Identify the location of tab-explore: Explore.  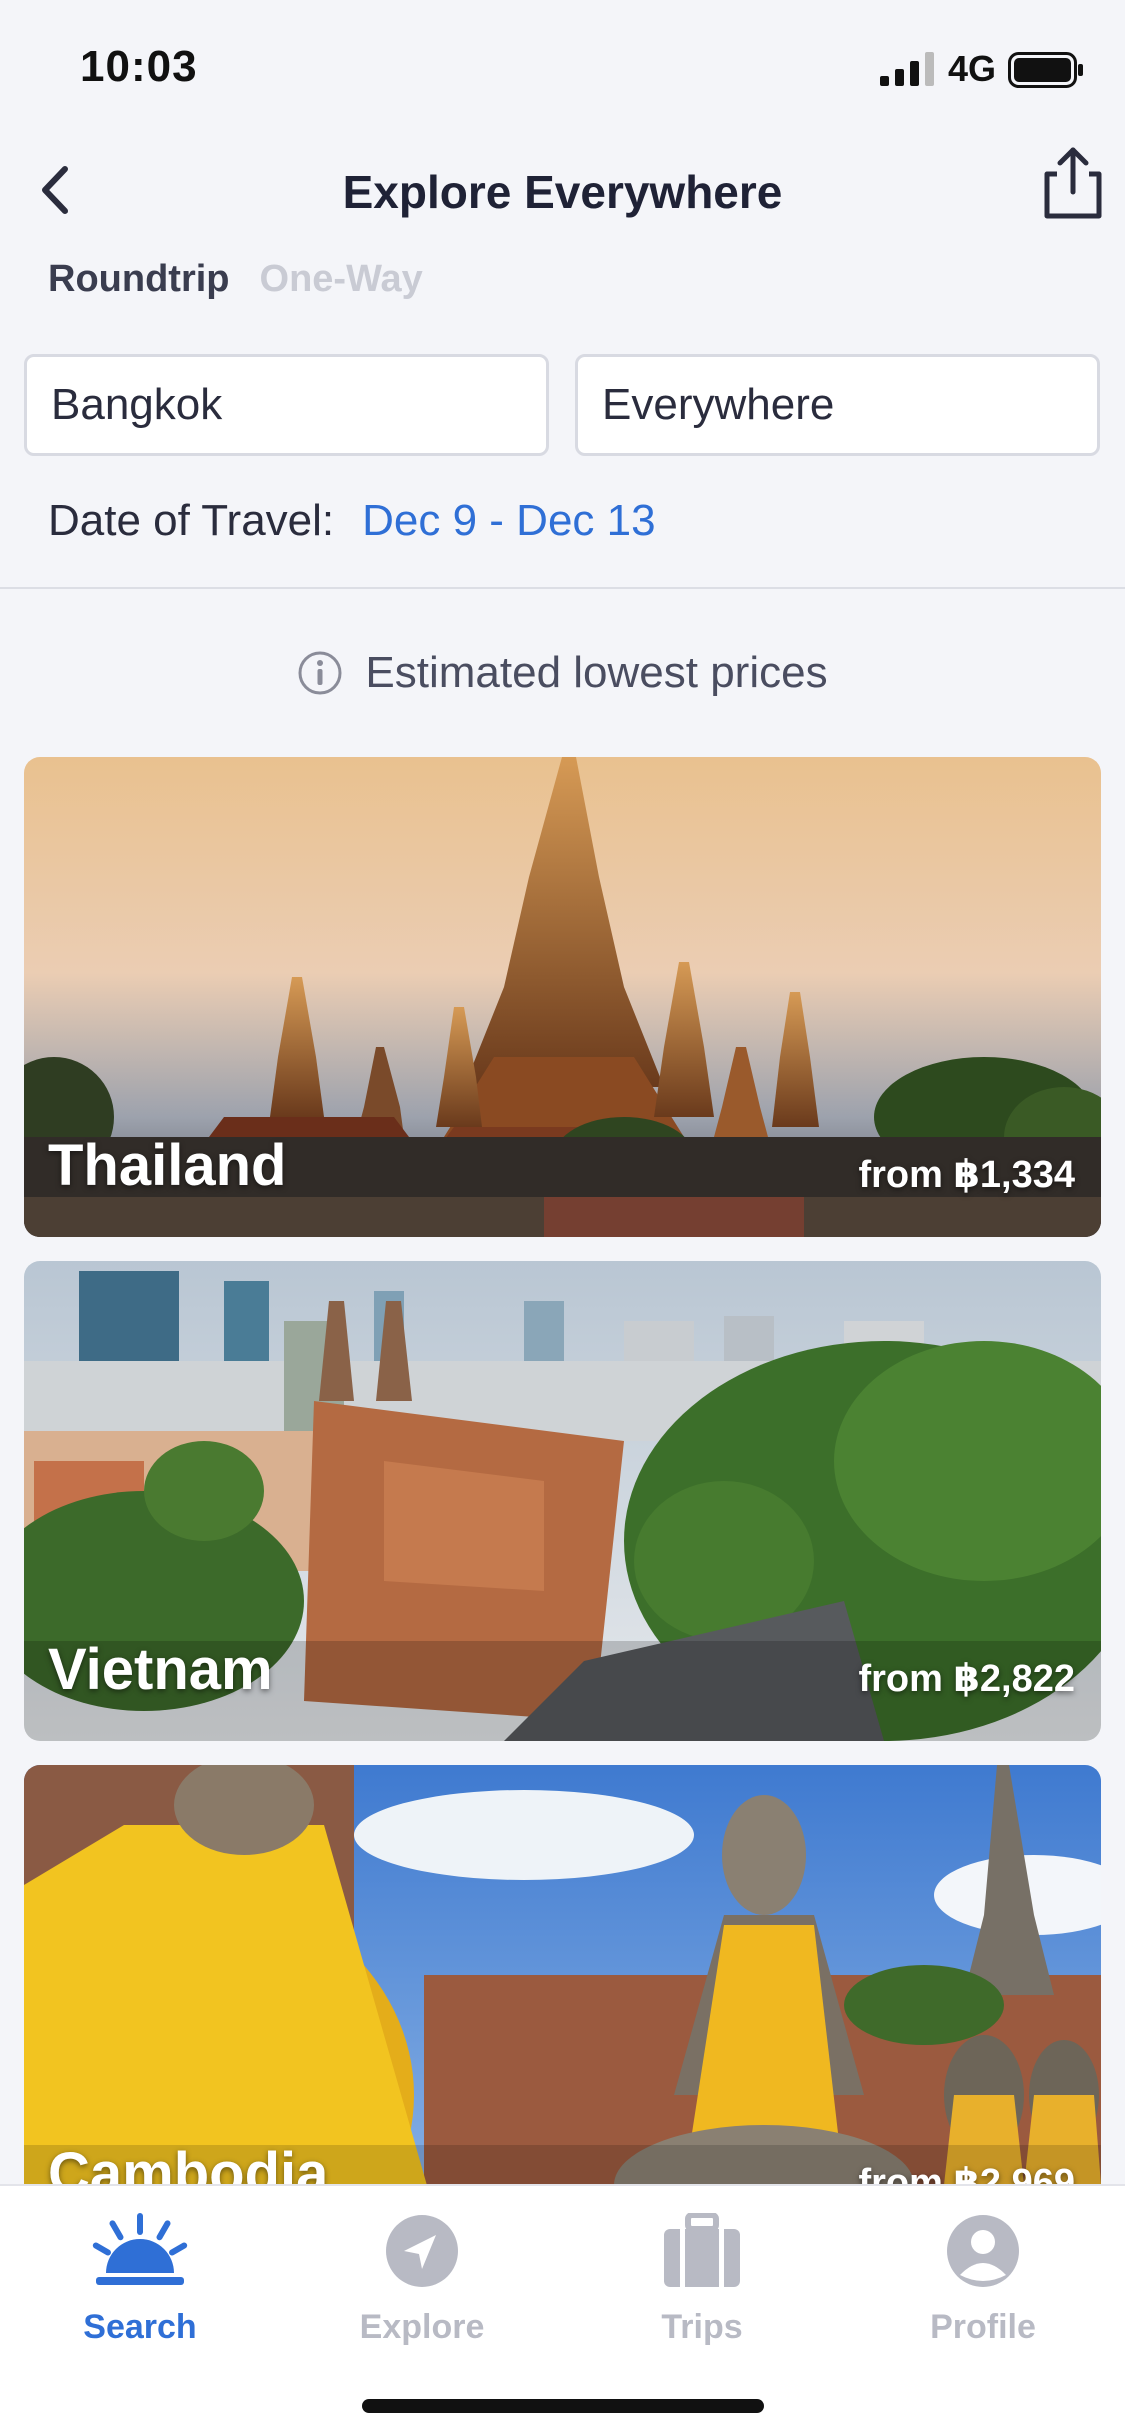
(422, 2281).